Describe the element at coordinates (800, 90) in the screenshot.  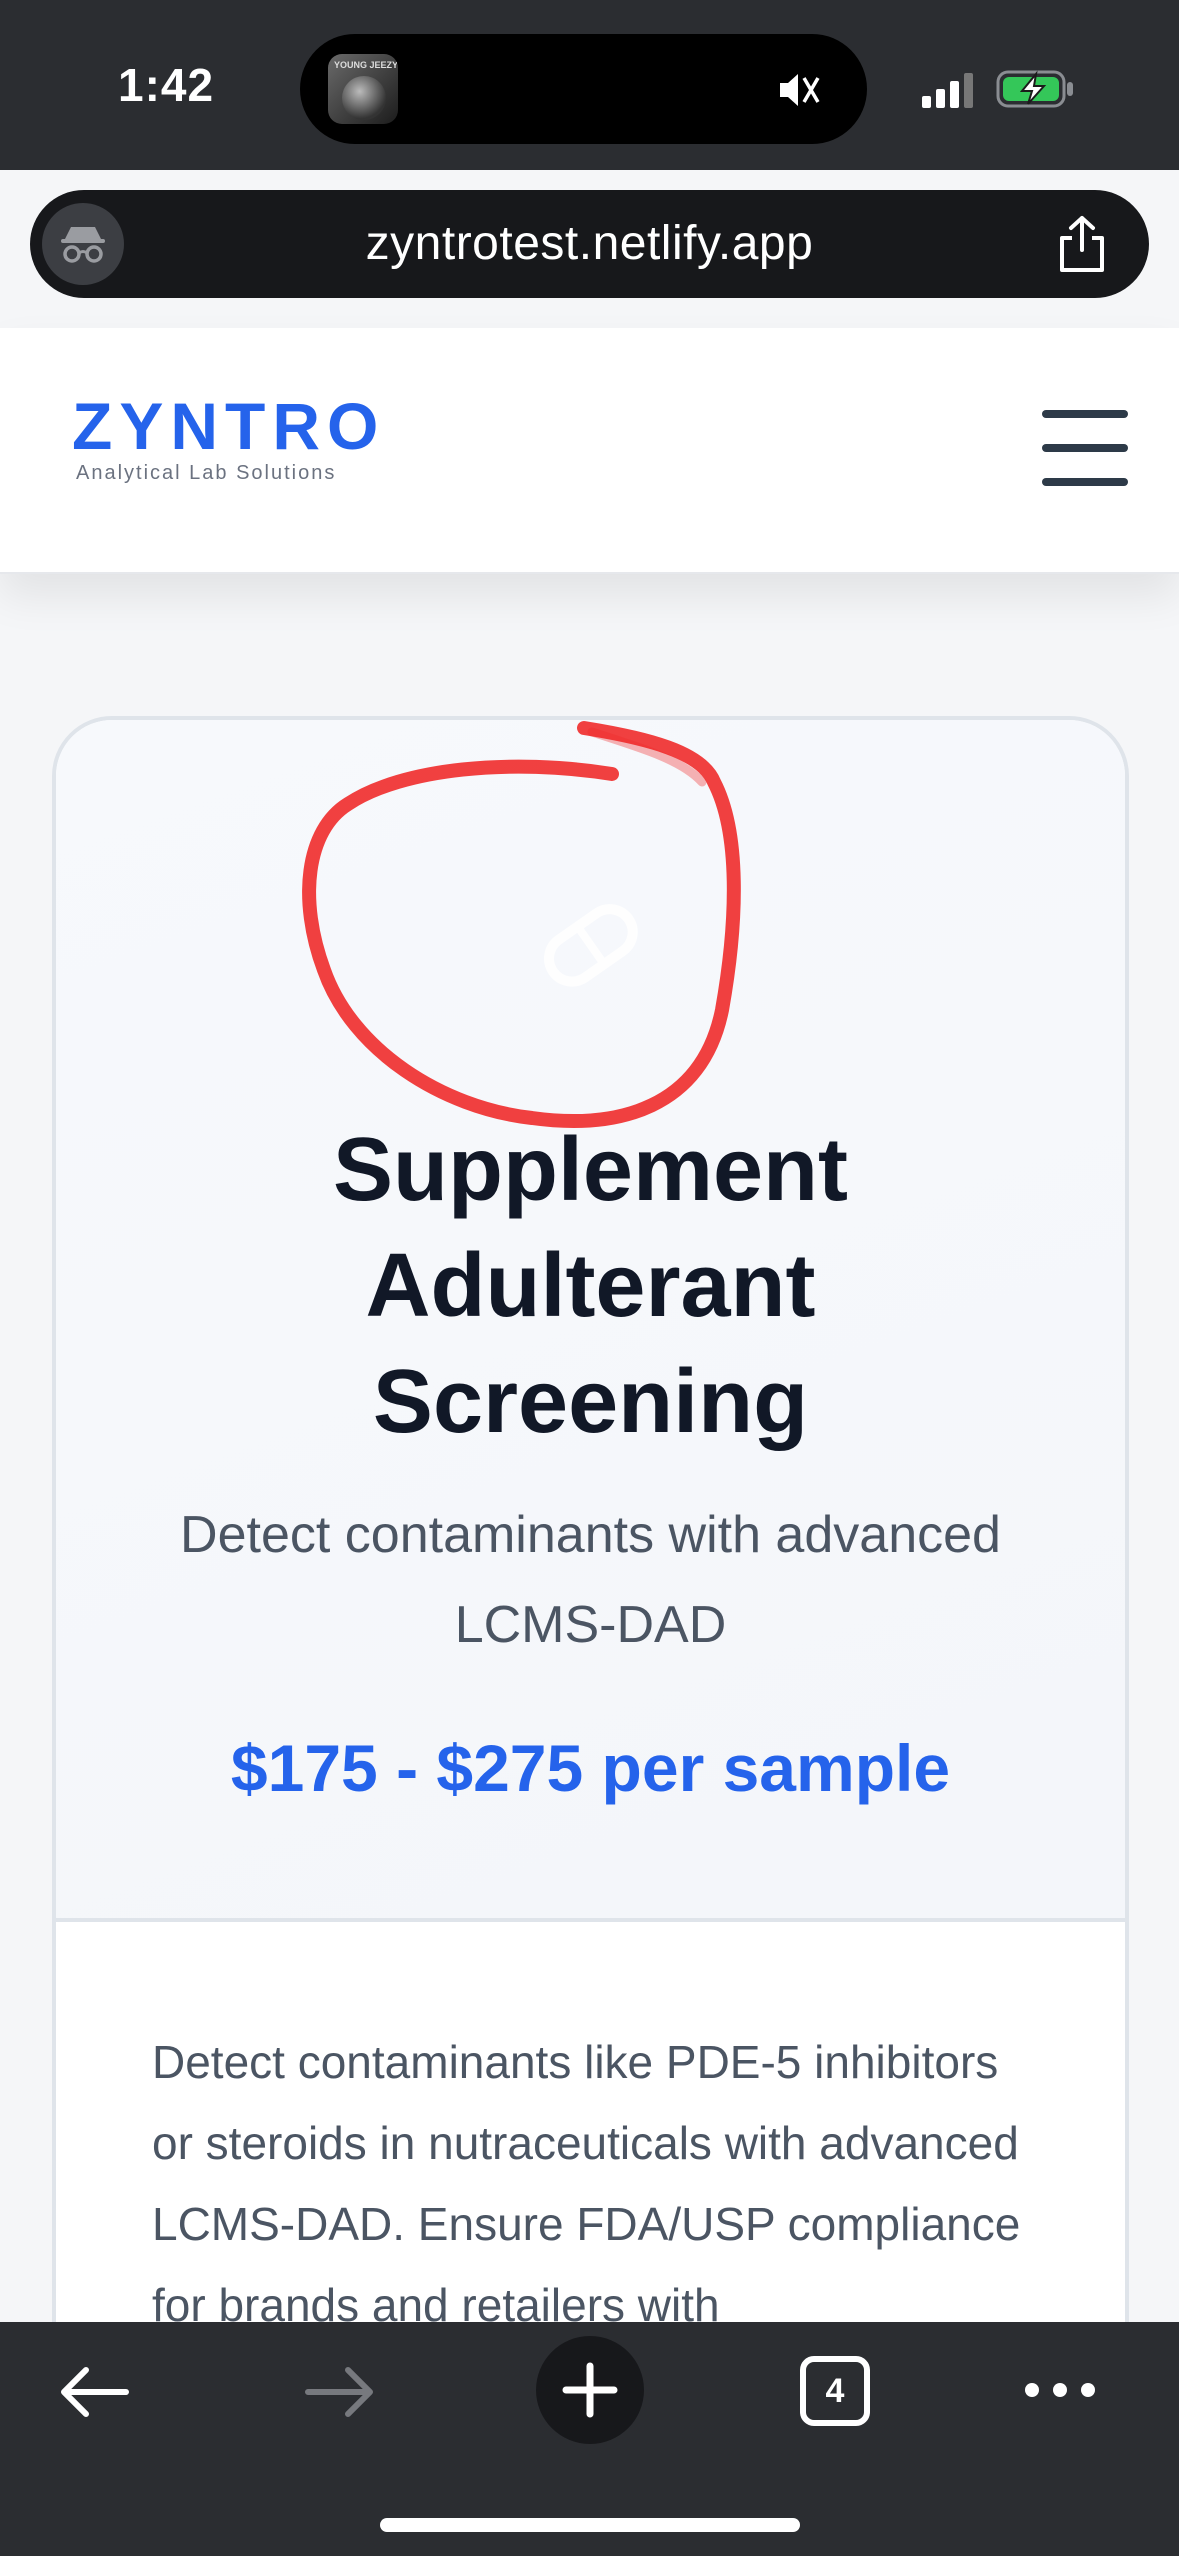
I see `speaker-muted-icon` at that location.